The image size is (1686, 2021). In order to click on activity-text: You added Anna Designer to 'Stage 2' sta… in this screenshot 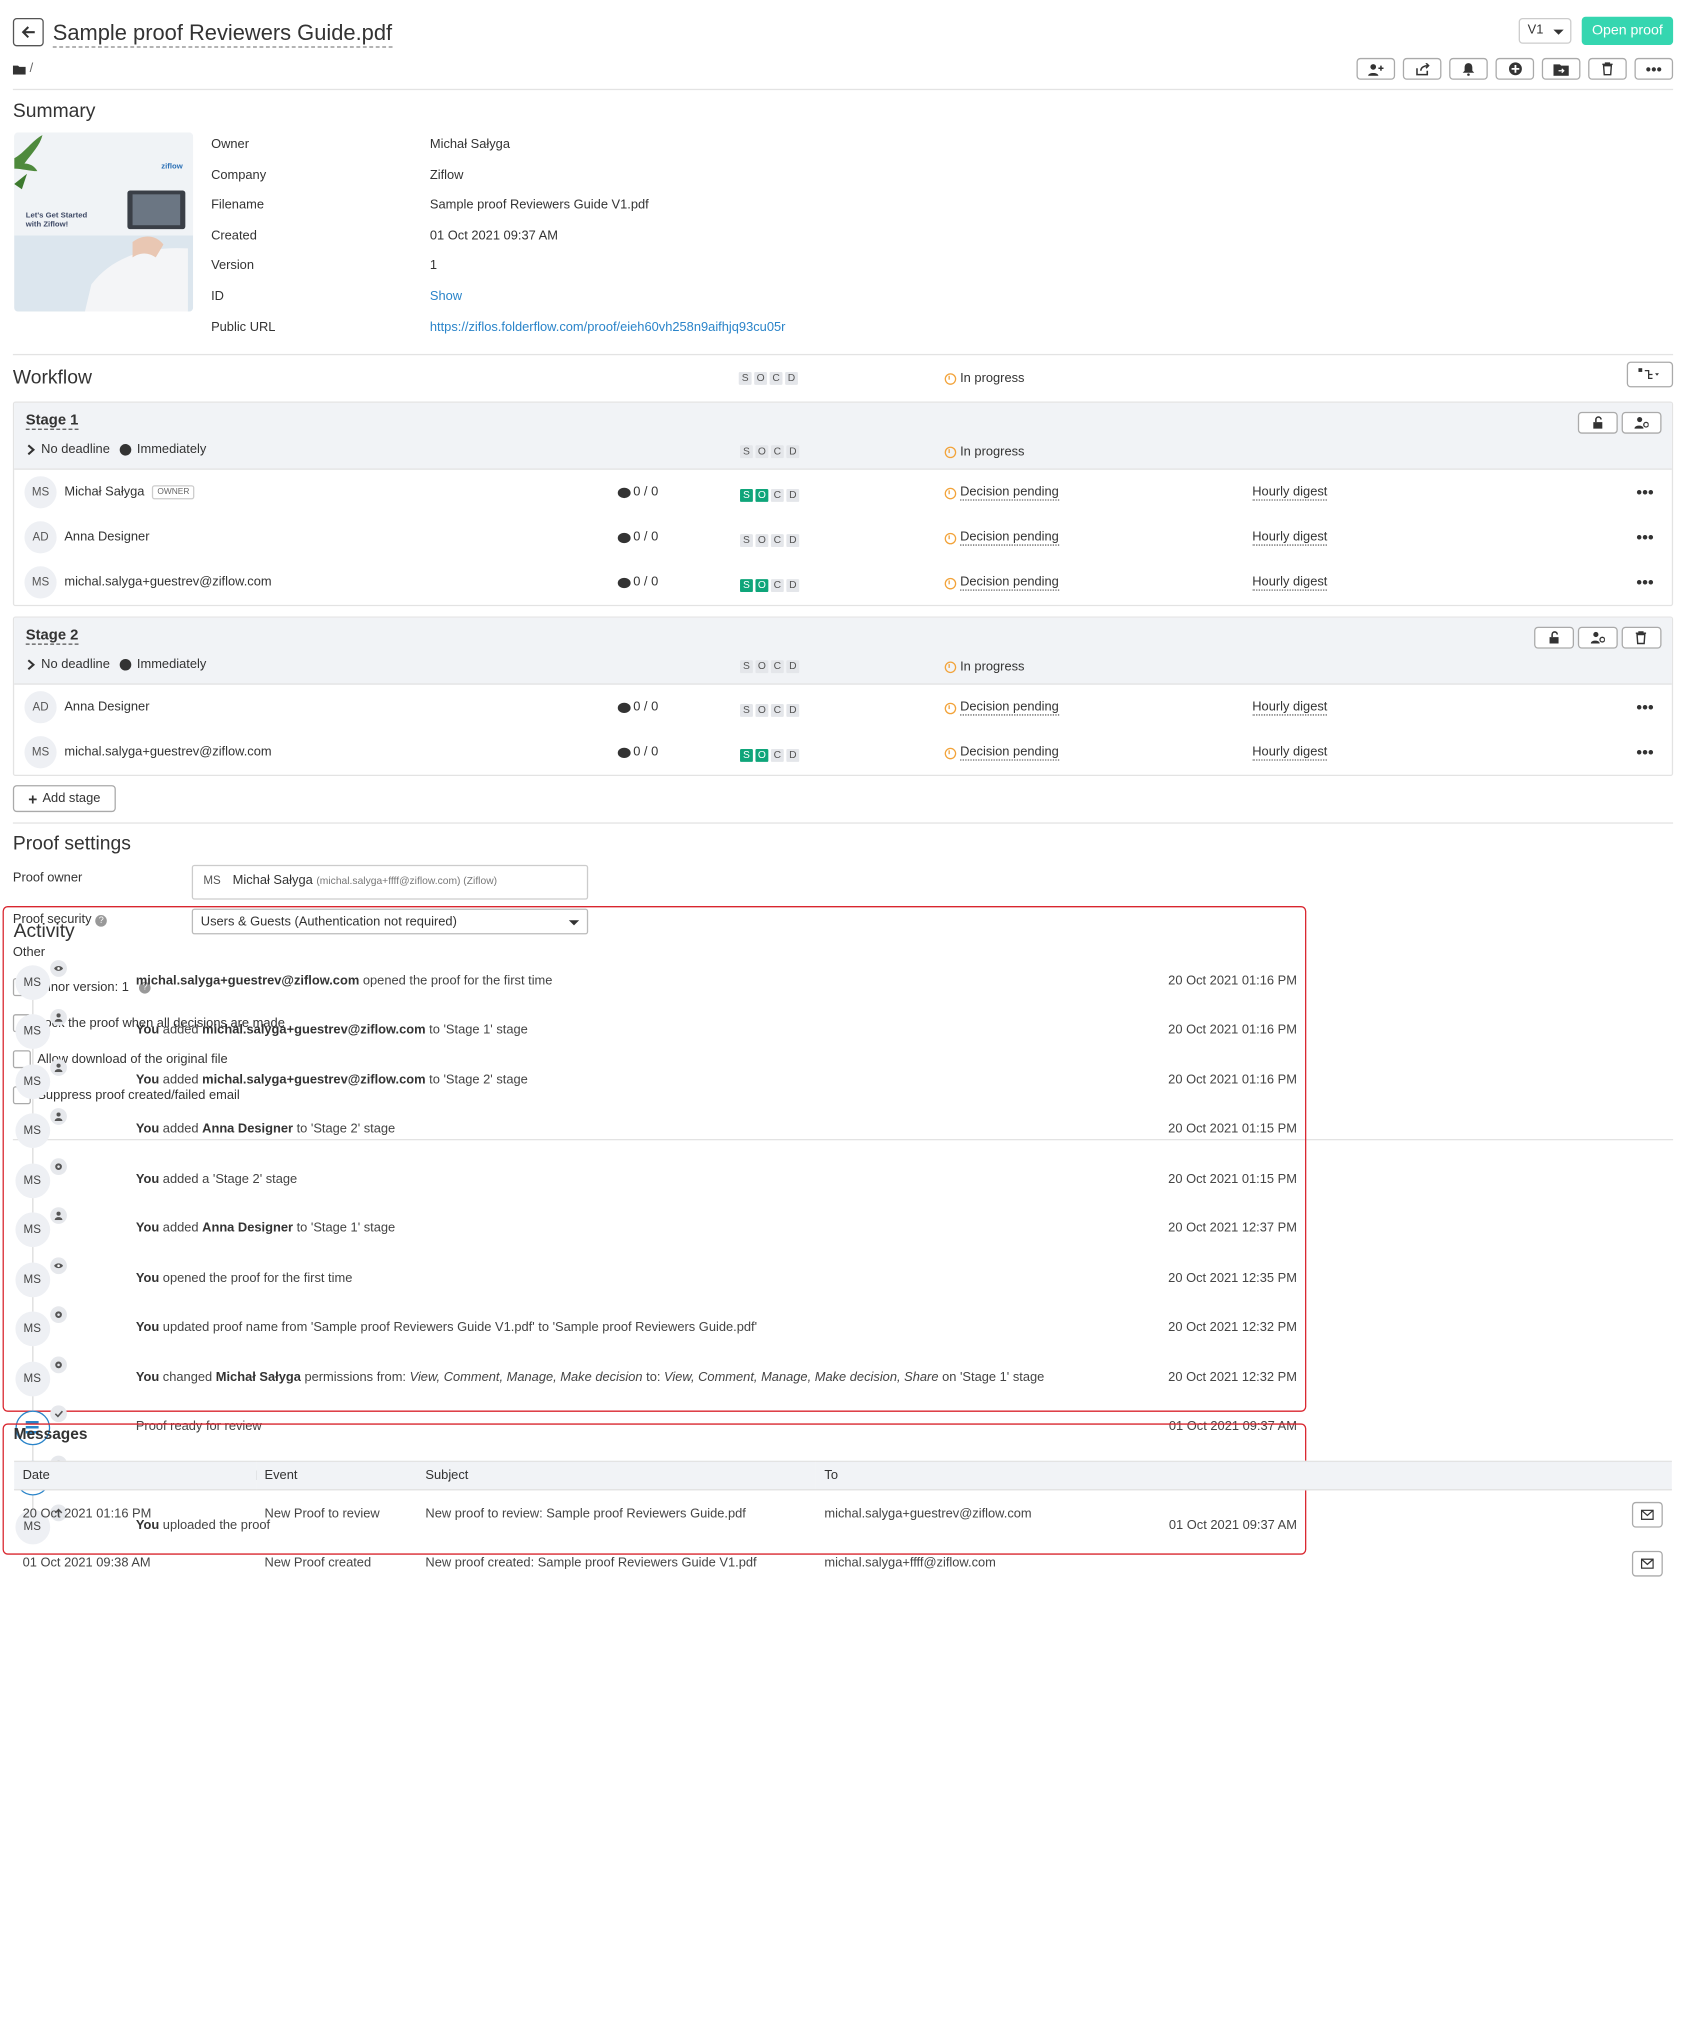, I will do `click(265, 1130)`.